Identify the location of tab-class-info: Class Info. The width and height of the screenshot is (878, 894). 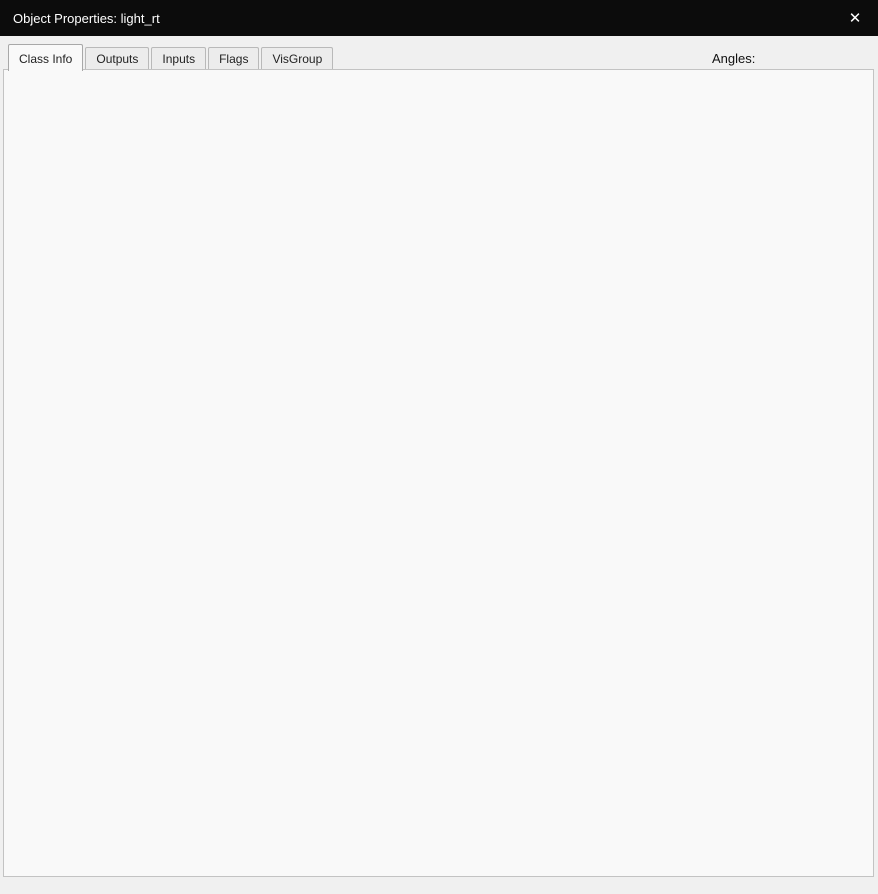
(46, 57).